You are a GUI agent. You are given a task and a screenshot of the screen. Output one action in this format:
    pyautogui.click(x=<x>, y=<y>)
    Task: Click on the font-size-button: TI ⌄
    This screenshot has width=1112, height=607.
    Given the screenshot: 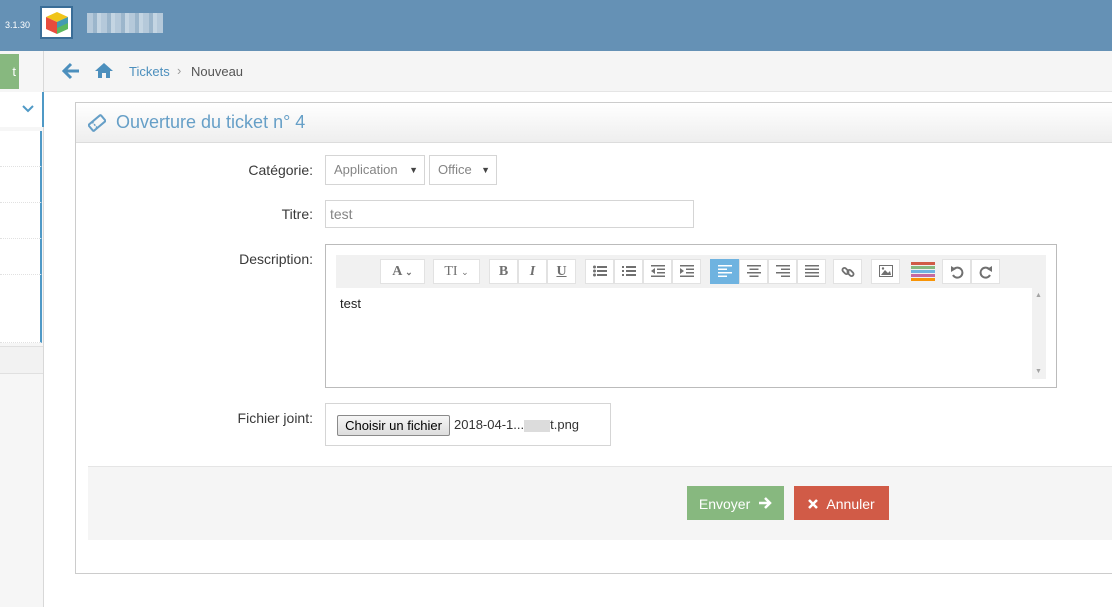 What is the action you would take?
    pyautogui.click(x=456, y=271)
    